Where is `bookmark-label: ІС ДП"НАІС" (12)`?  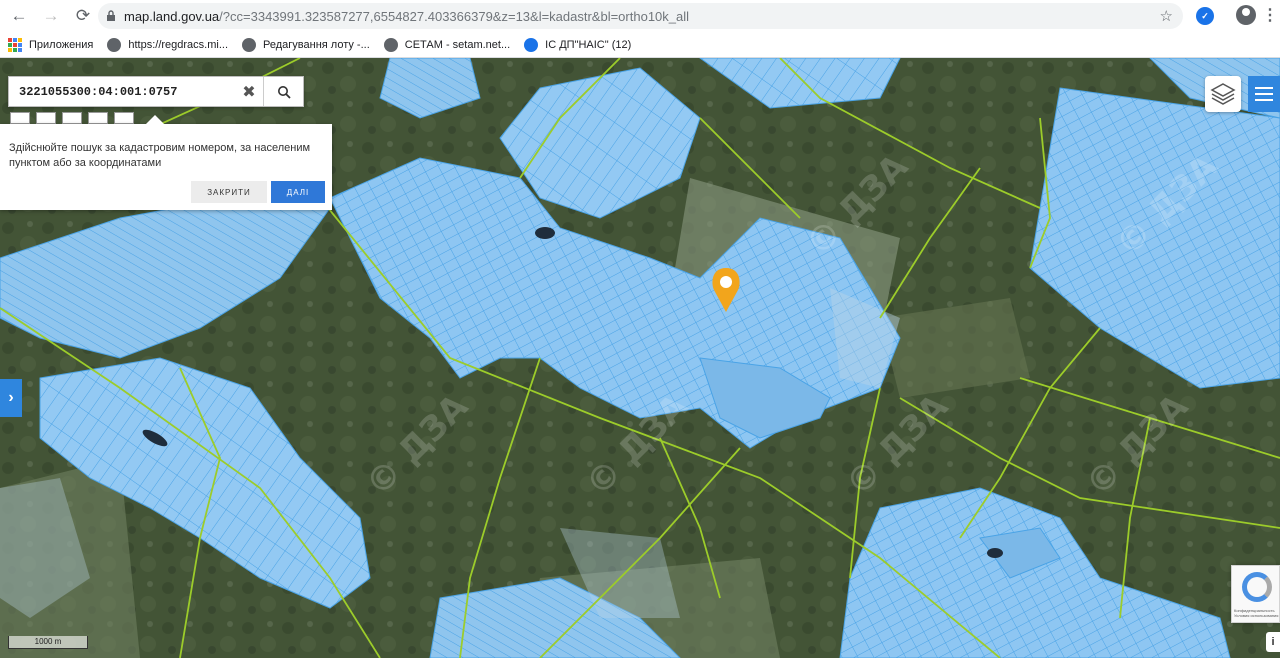 bookmark-label: ІС ДП"НАІС" (12) is located at coordinates (588, 44).